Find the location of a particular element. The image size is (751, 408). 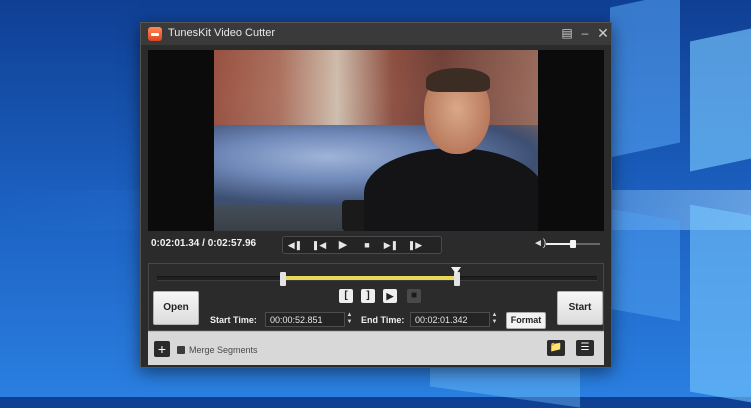

time-display: 0:02:01.34 / 0:02:57.96 is located at coordinates (204, 243).